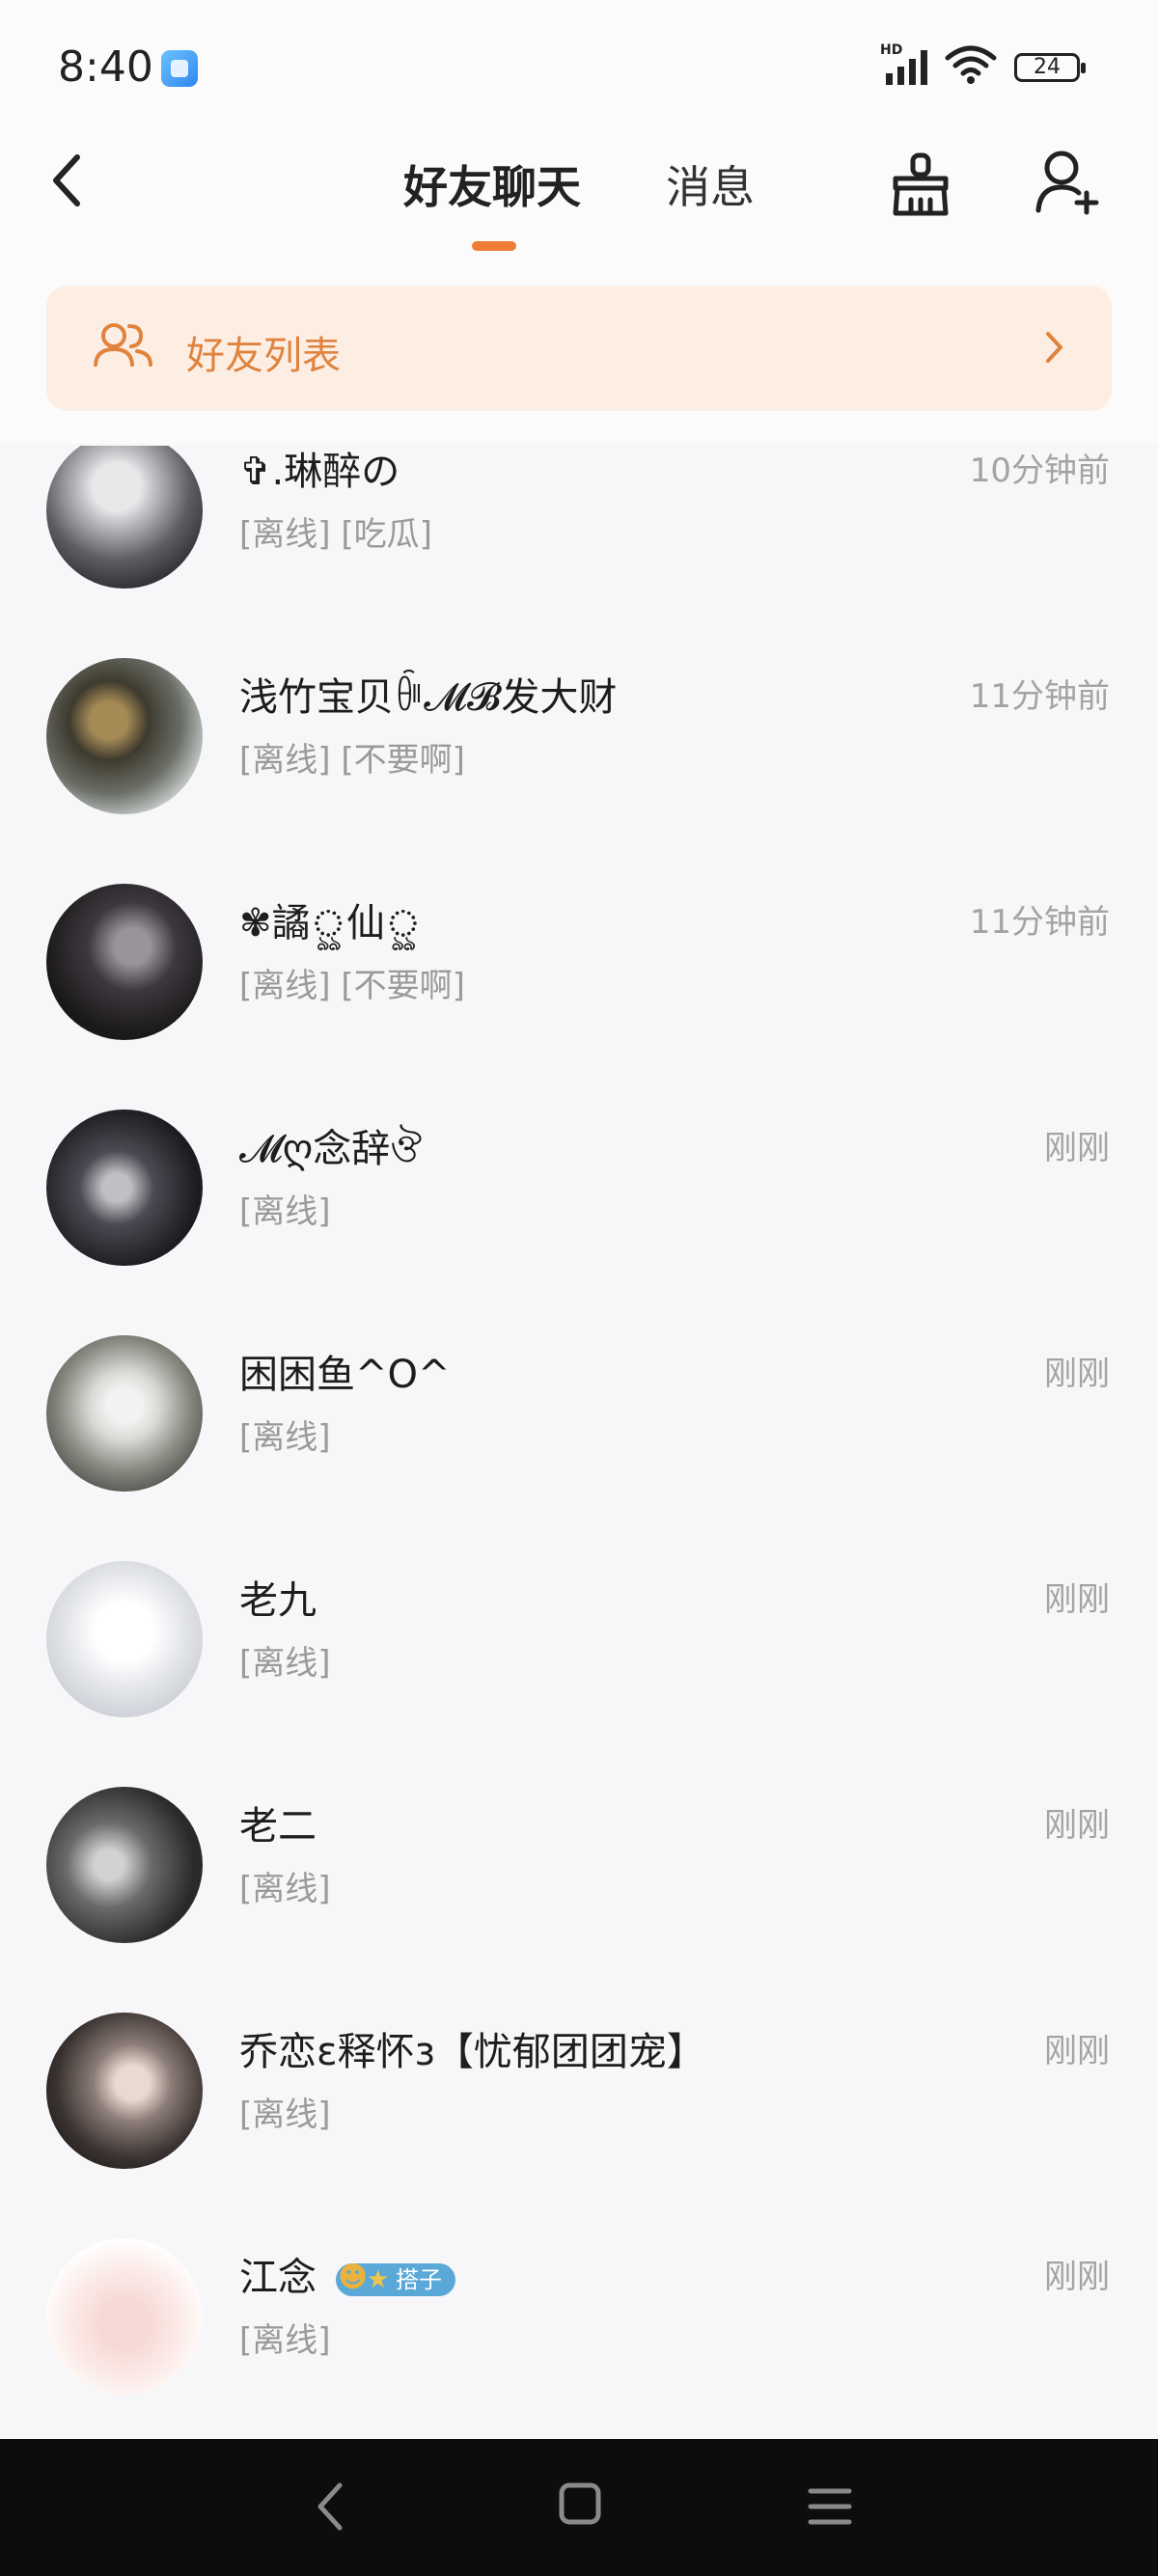 This screenshot has width=1158, height=2576. What do you see at coordinates (335, 535) in the screenshot?
I see `chat-status: [离线] [吃瓜]` at bounding box center [335, 535].